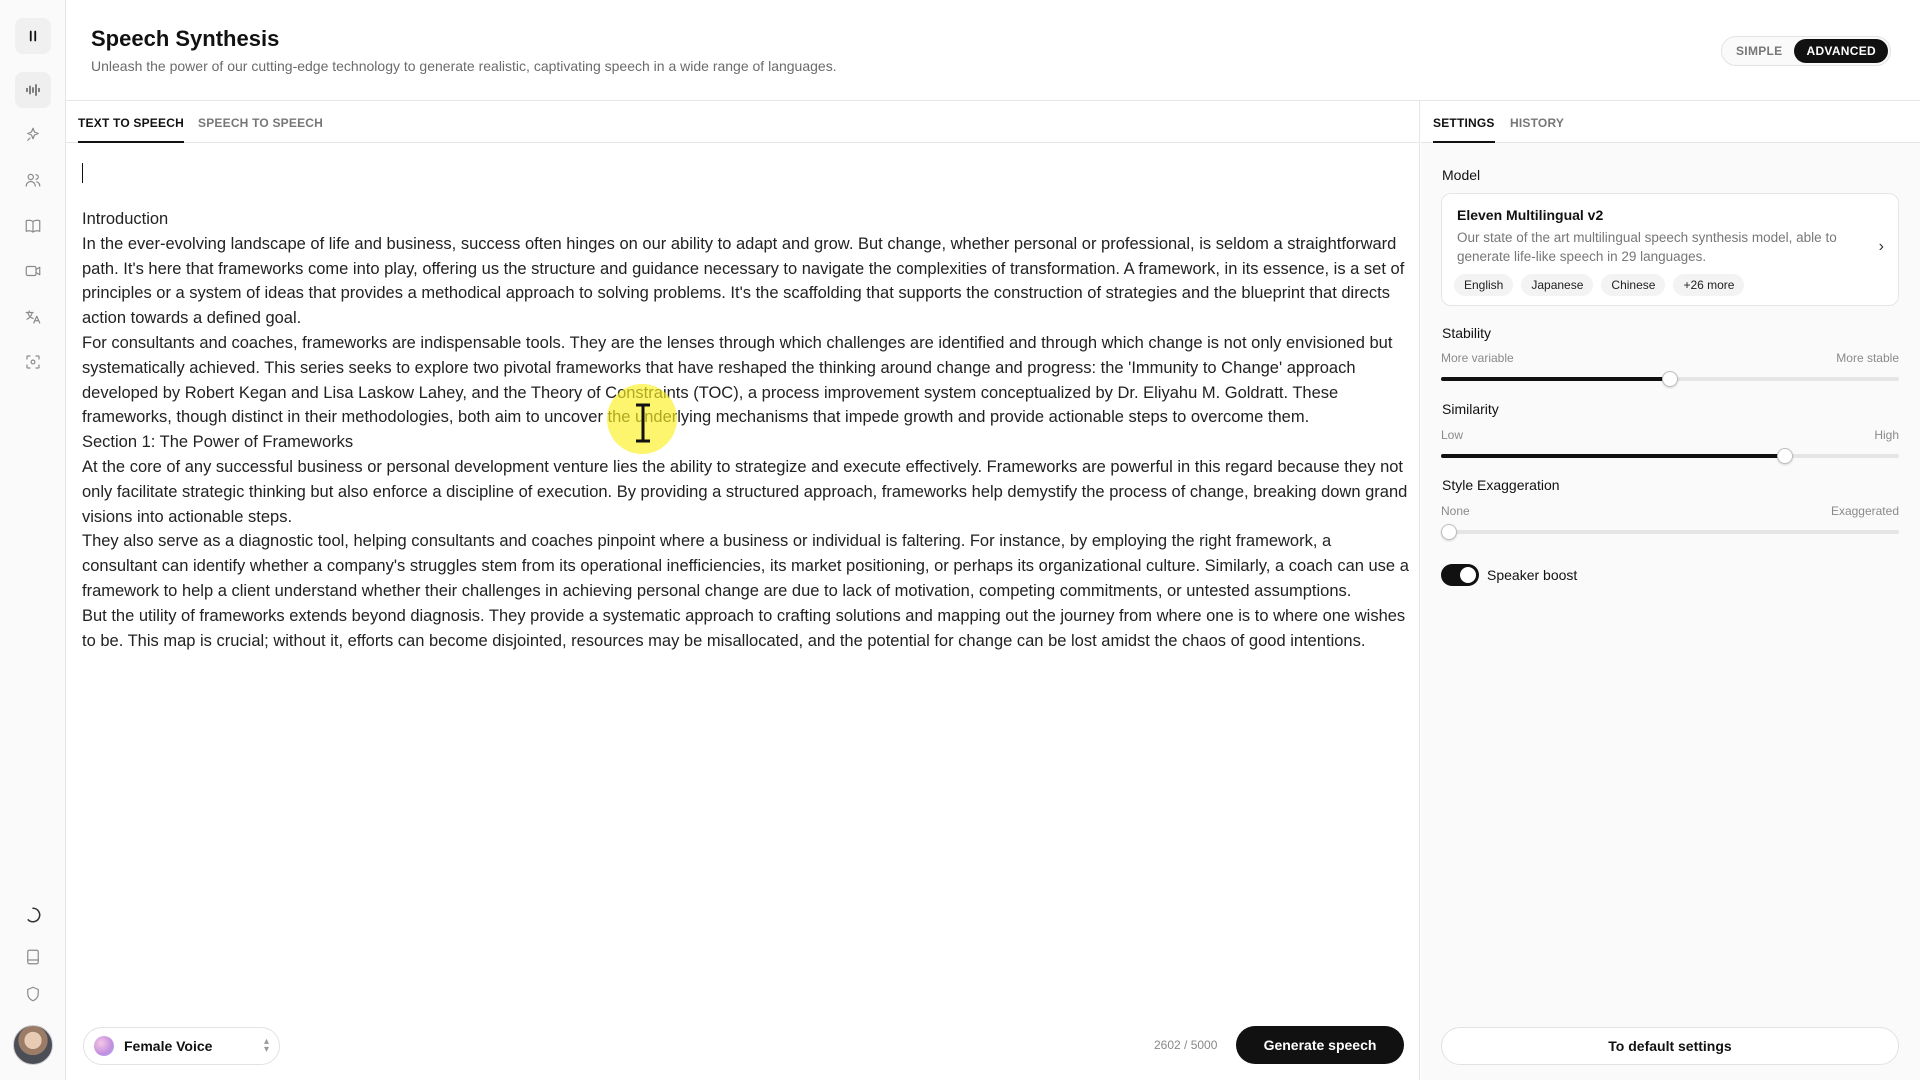 The width and height of the screenshot is (1920, 1080). I want to click on paragraph: Section 1: The Power of Frameworks, so click(218, 442).